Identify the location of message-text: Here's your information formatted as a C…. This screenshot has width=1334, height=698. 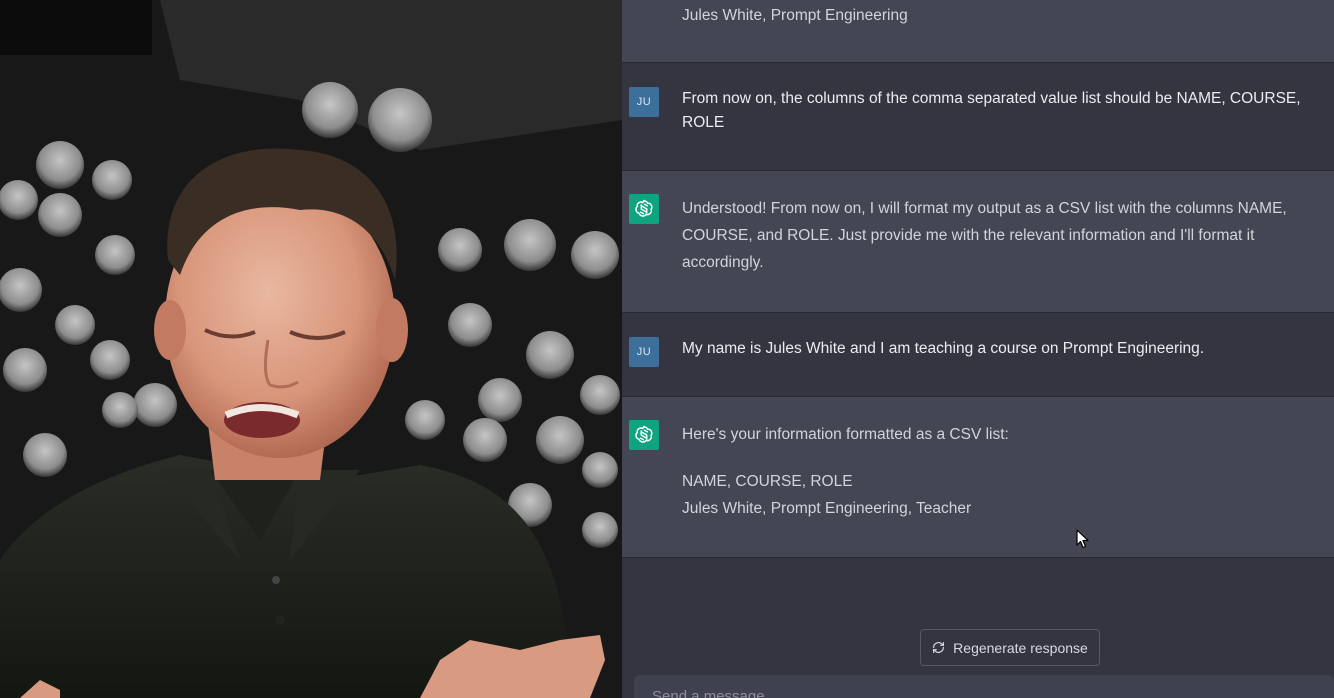
(998, 471).